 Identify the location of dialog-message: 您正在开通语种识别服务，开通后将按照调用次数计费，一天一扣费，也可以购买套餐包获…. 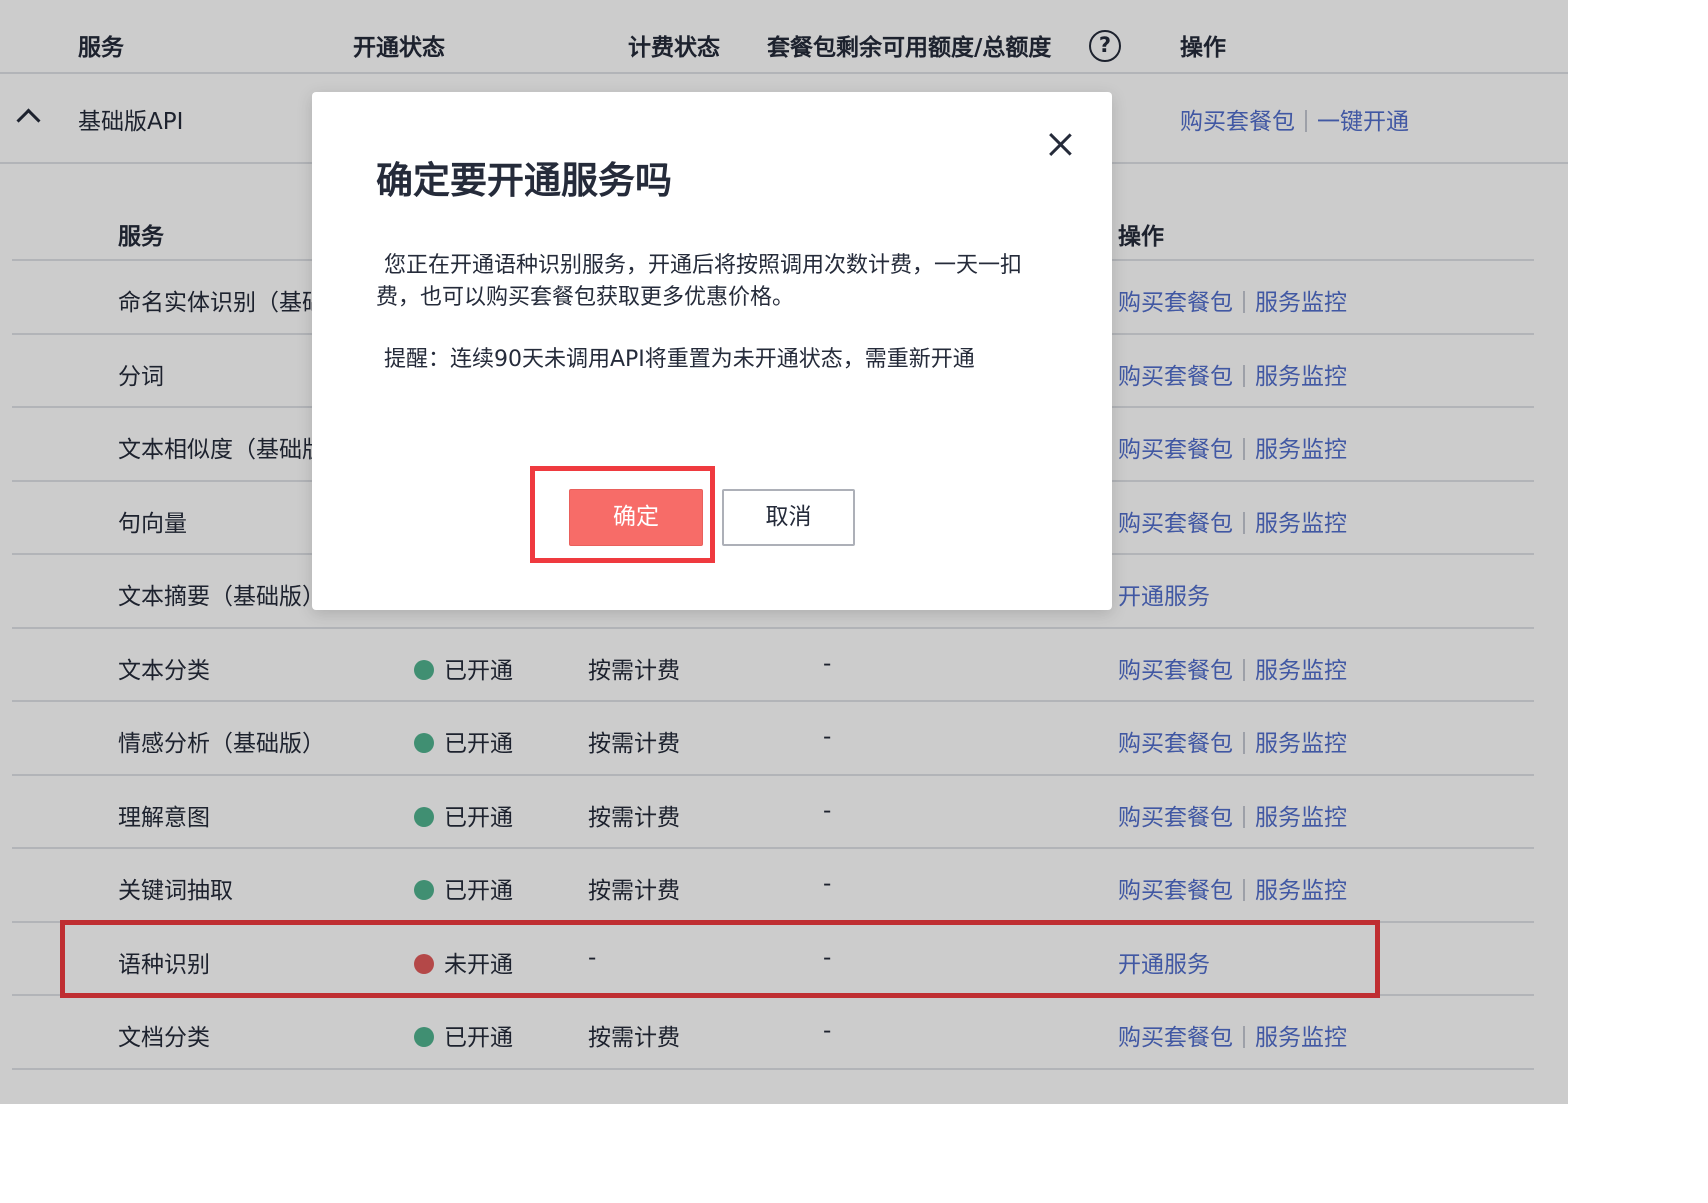
(699, 281).